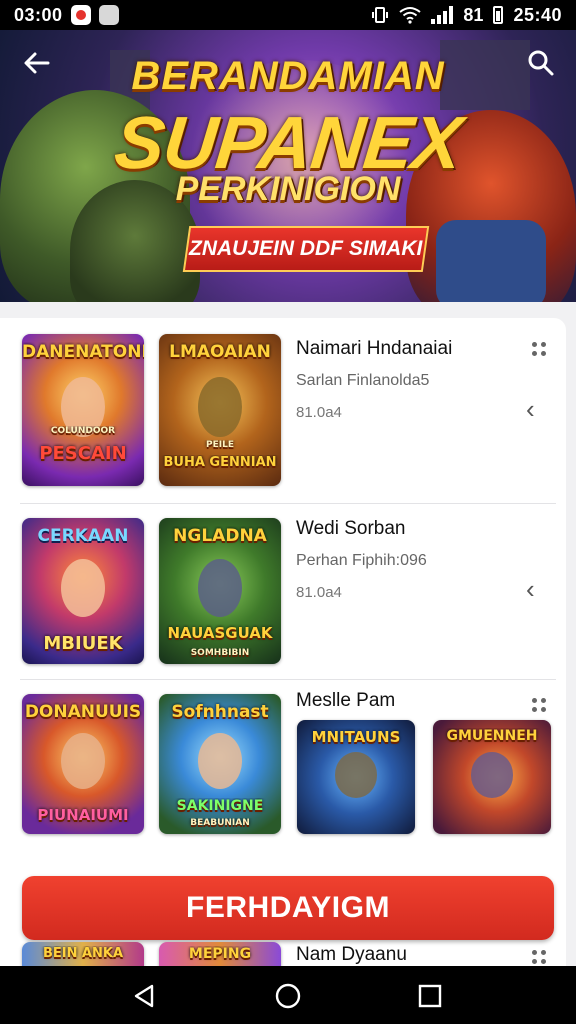 The image size is (576, 1024). What do you see at coordinates (83, 591) in the screenshot?
I see `game-thumbnail: CERKAAN MBIUEK` at bounding box center [83, 591].